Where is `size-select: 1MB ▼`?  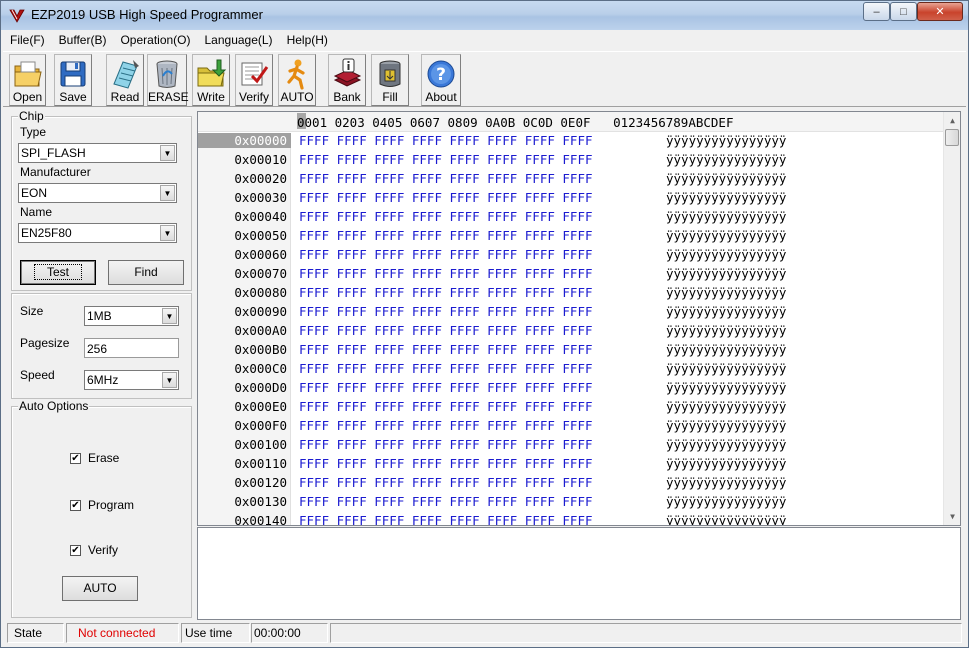 size-select: 1MB ▼ is located at coordinates (131, 316).